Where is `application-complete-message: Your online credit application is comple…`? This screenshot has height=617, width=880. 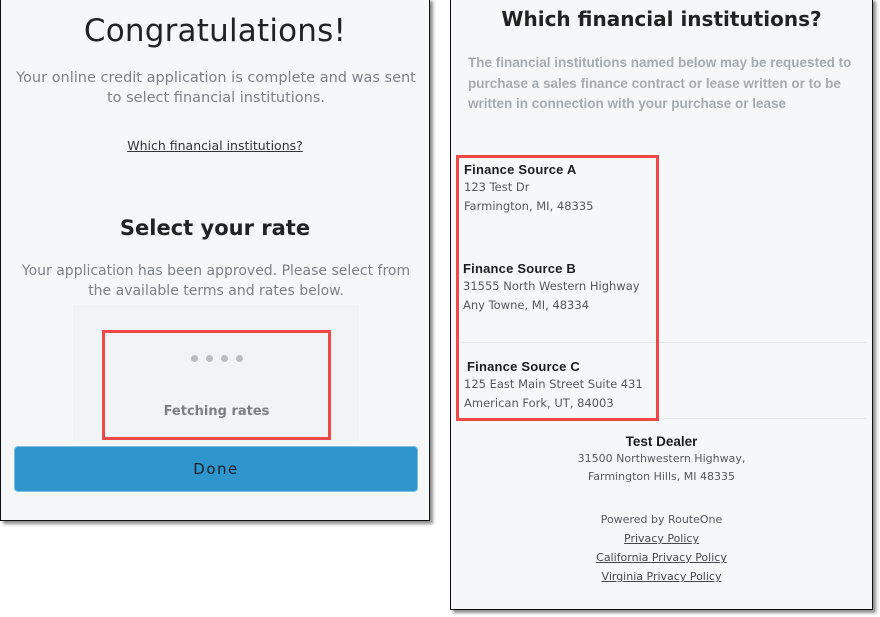
application-complete-message: Your online credit application is comple… is located at coordinates (216, 88).